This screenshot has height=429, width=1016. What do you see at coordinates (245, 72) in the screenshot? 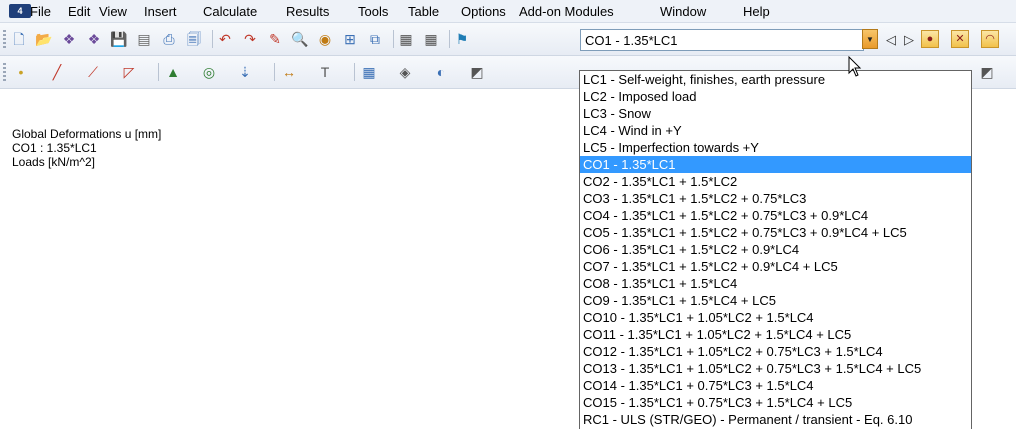
I see `load-icon: ⇣` at bounding box center [245, 72].